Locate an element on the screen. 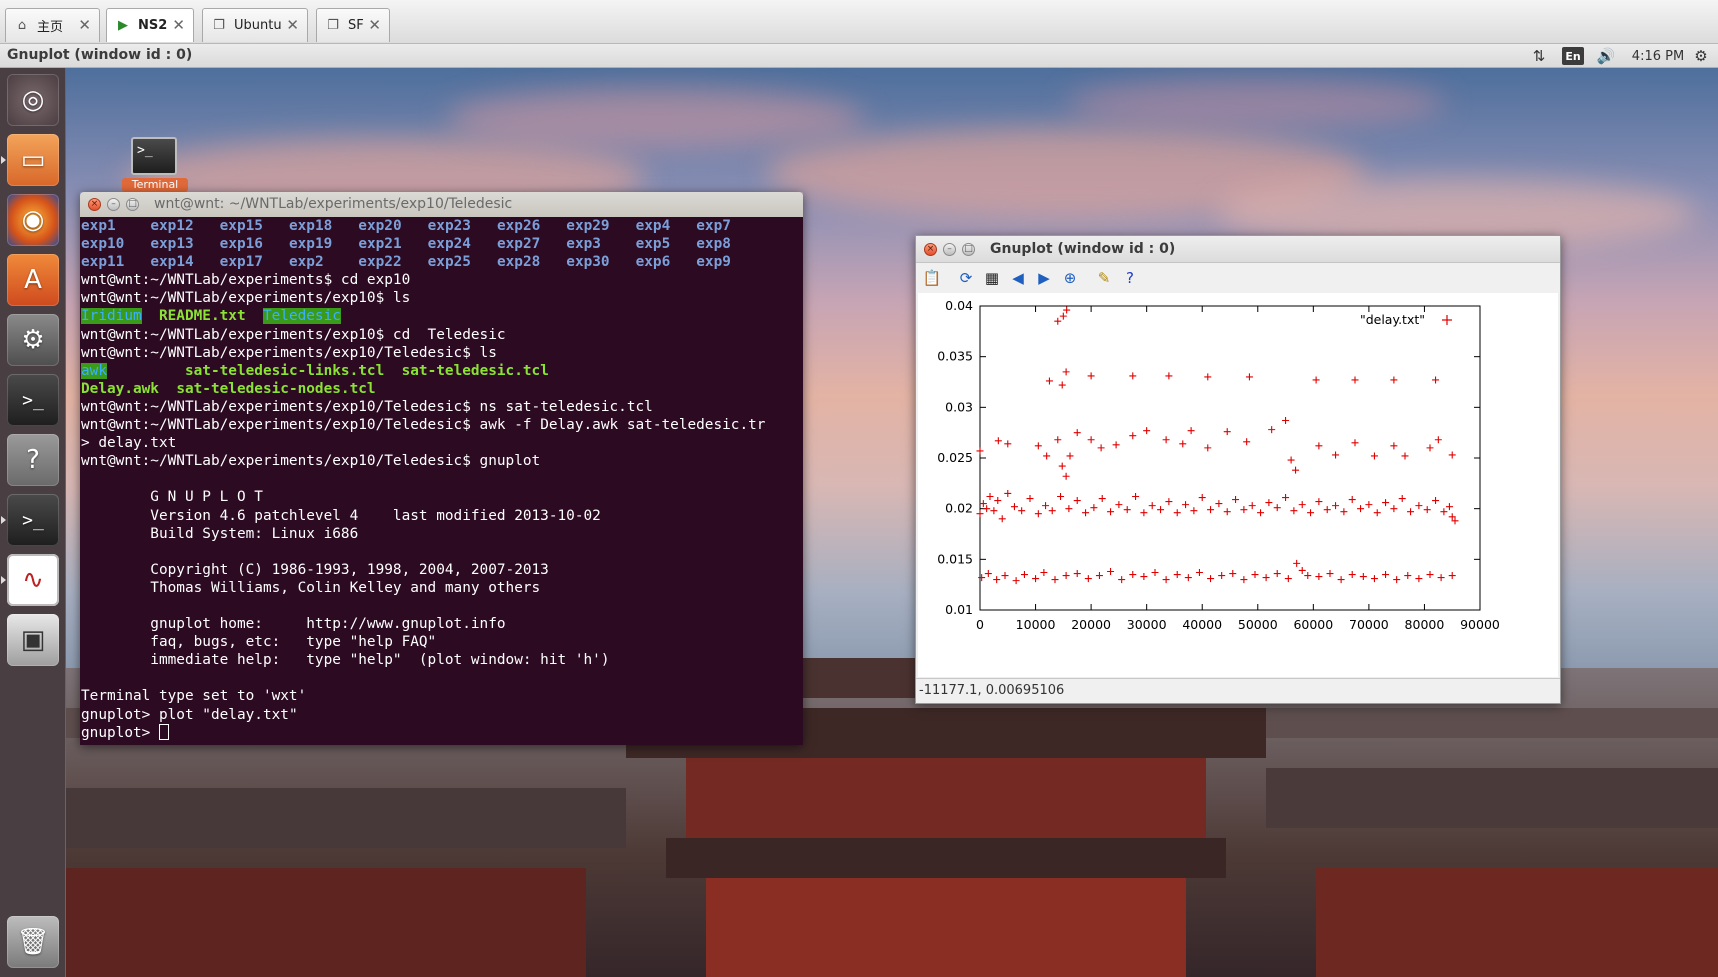 The image size is (1718, 977). ls-dir-entry: exp6 is located at coordinates (653, 262).